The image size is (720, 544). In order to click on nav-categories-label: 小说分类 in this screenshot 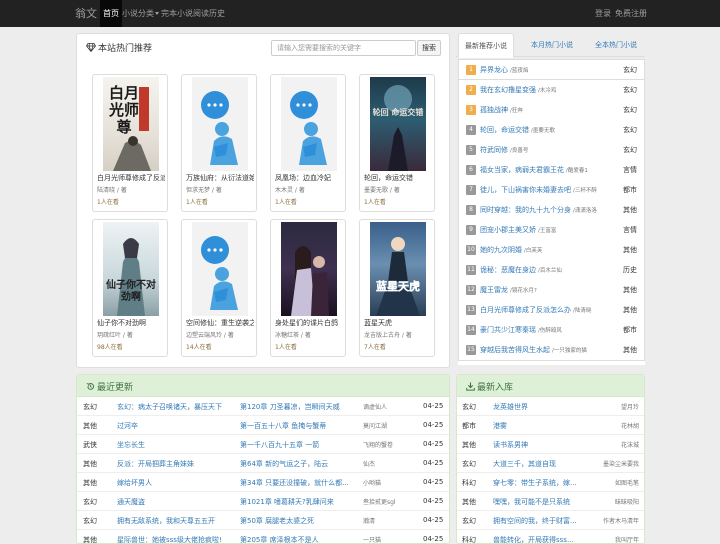, I will do `click(138, 13)`.